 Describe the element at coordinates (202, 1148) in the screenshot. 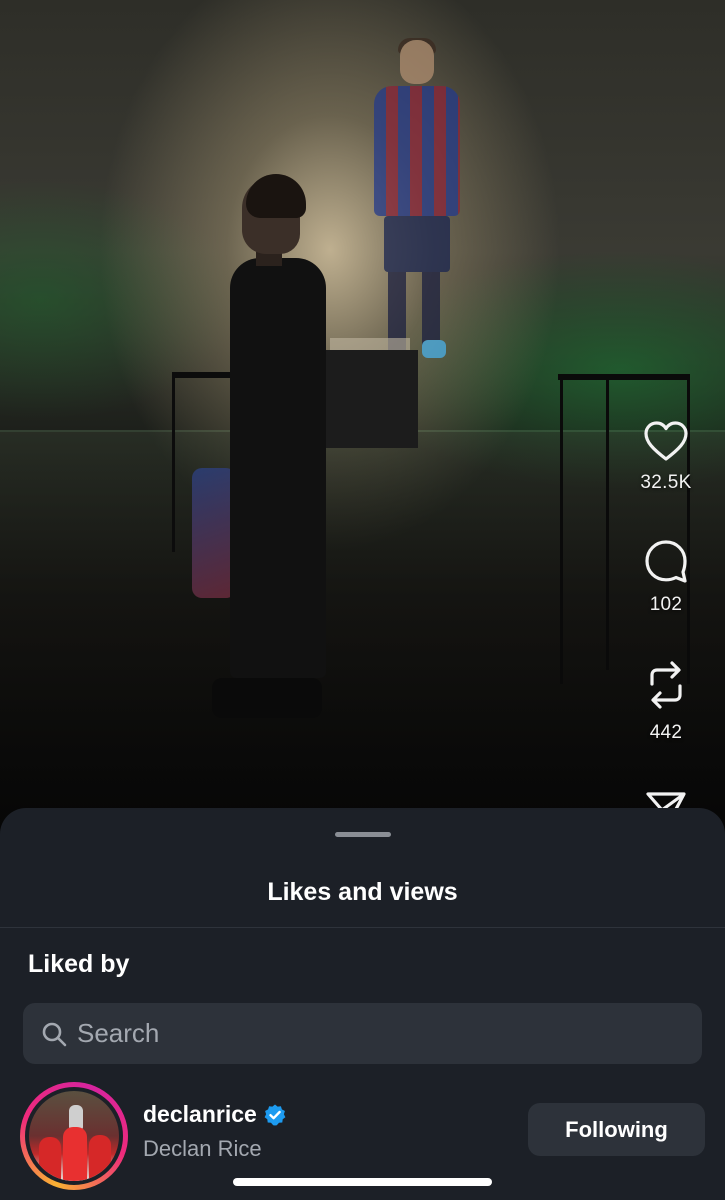

I see `full-name: Declan Rice` at that location.